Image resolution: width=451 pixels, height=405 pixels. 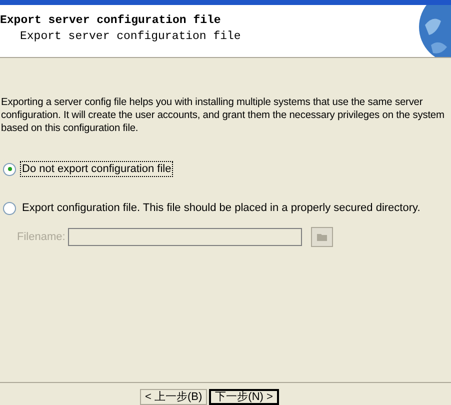 What do you see at coordinates (225, 208) in the screenshot?
I see `radio-option: Export configuration file. This file should be placed in a properly secured directory.` at bounding box center [225, 208].